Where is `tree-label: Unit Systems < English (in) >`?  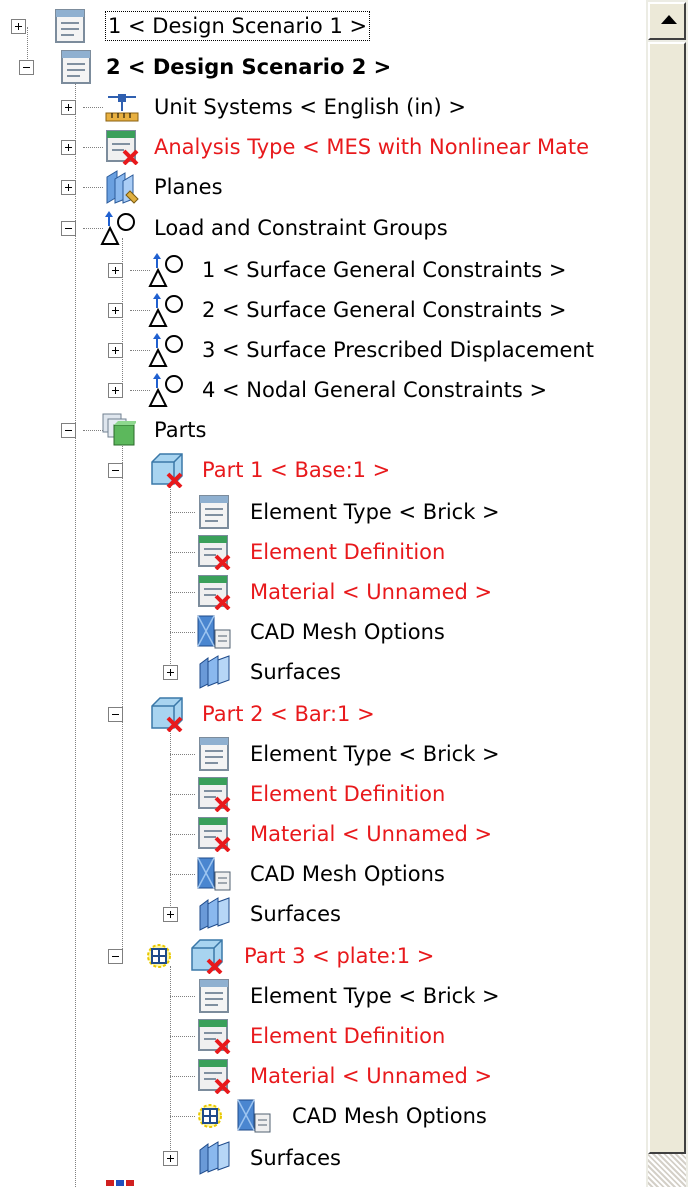
tree-label: Unit Systems < English (in) > is located at coordinates (310, 107).